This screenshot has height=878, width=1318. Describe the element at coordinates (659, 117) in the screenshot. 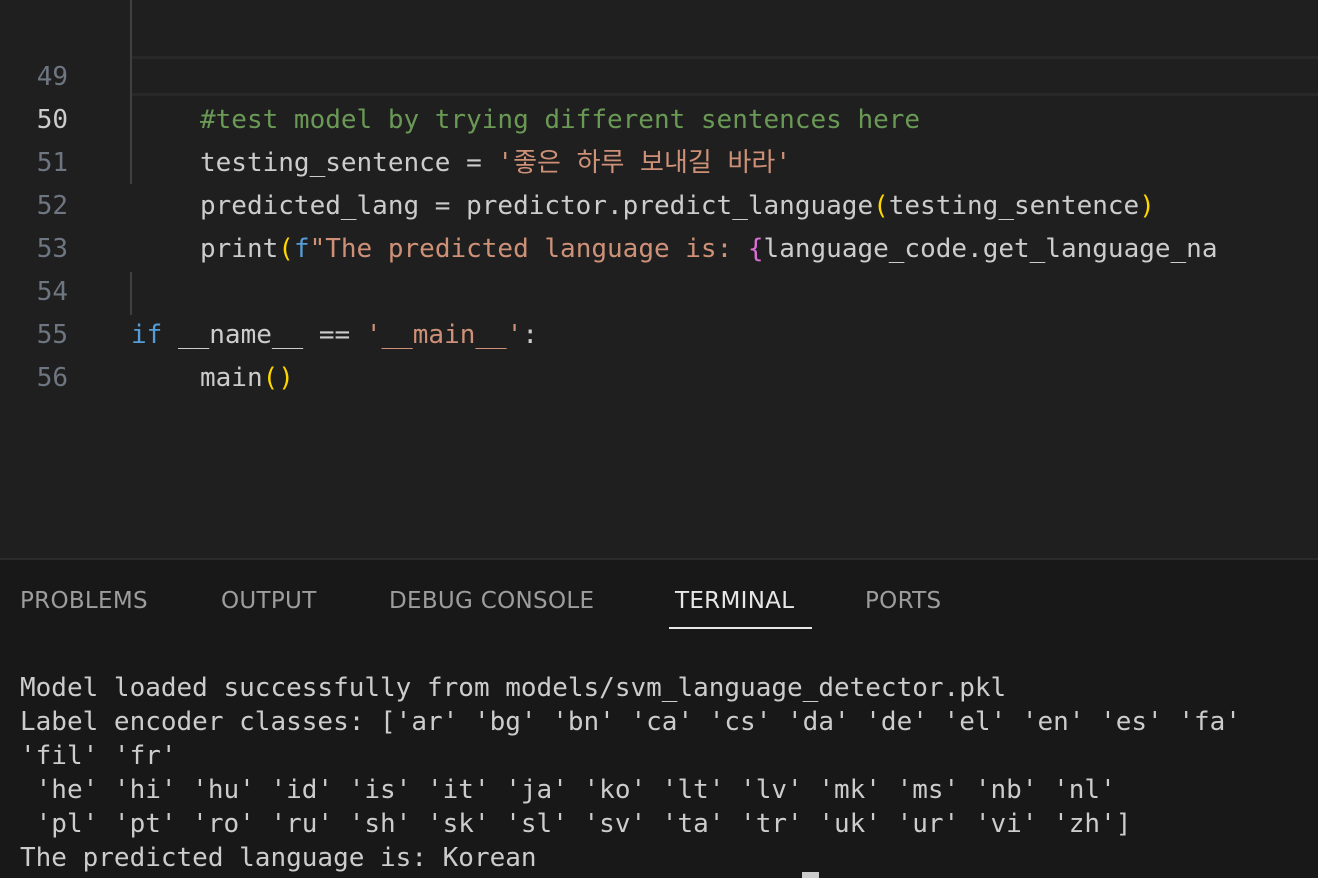

I see `code-line-50: 50 testing_sentence = '좋은 하루 보내길 바라'` at that location.